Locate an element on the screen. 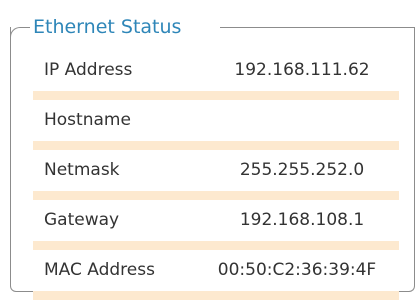 This screenshot has height=300, width=418. panel-border-top is located at coordinates (317, 27).